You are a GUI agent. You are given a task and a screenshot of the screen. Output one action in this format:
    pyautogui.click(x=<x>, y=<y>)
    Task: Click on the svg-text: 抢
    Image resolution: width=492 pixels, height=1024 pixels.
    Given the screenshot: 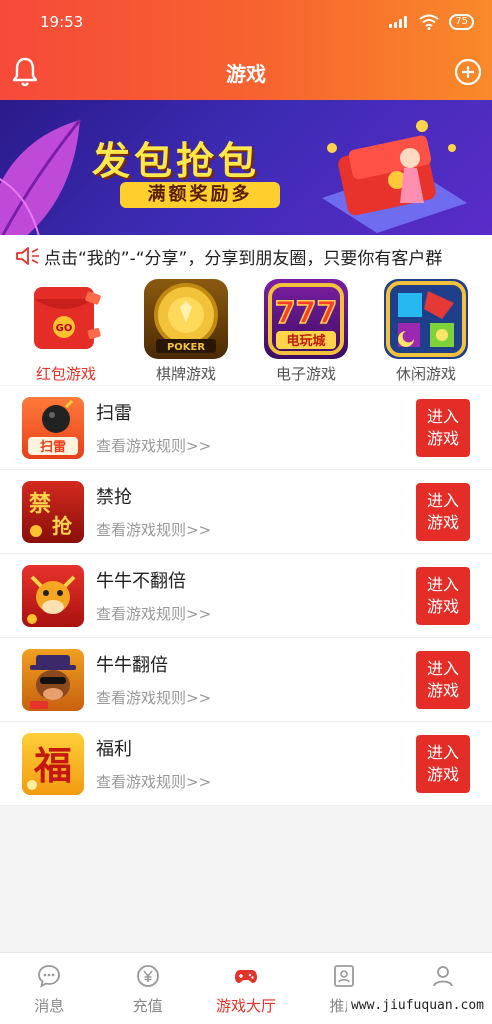 What is the action you would take?
    pyautogui.click(x=62, y=526)
    